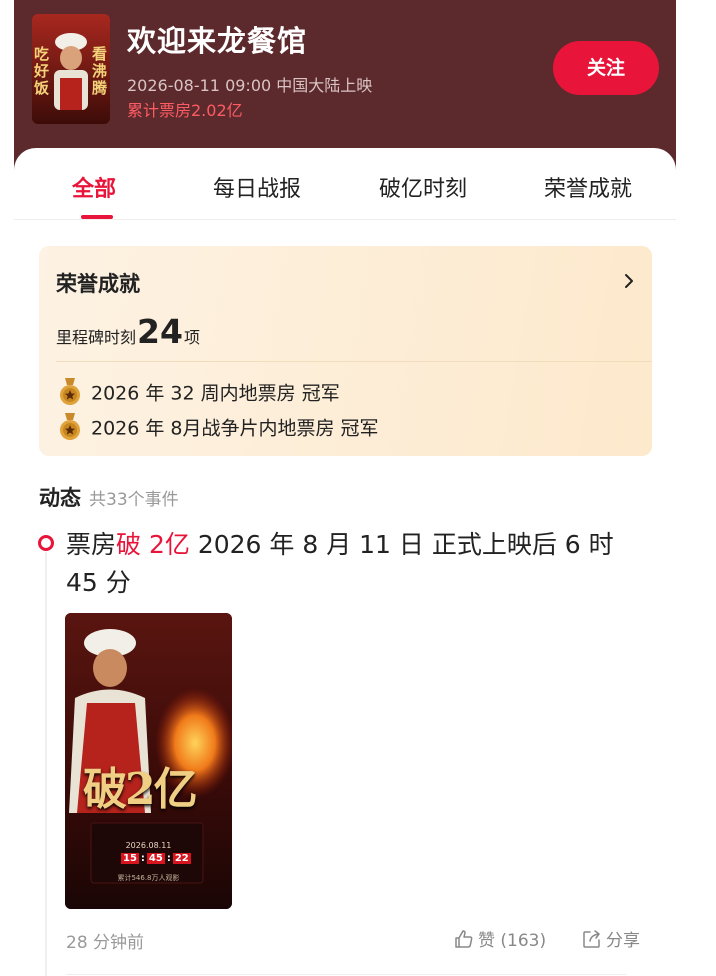  What do you see at coordinates (588, 187) in the screenshot?
I see `tab-honors: 荣誉成就` at bounding box center [588, 187].